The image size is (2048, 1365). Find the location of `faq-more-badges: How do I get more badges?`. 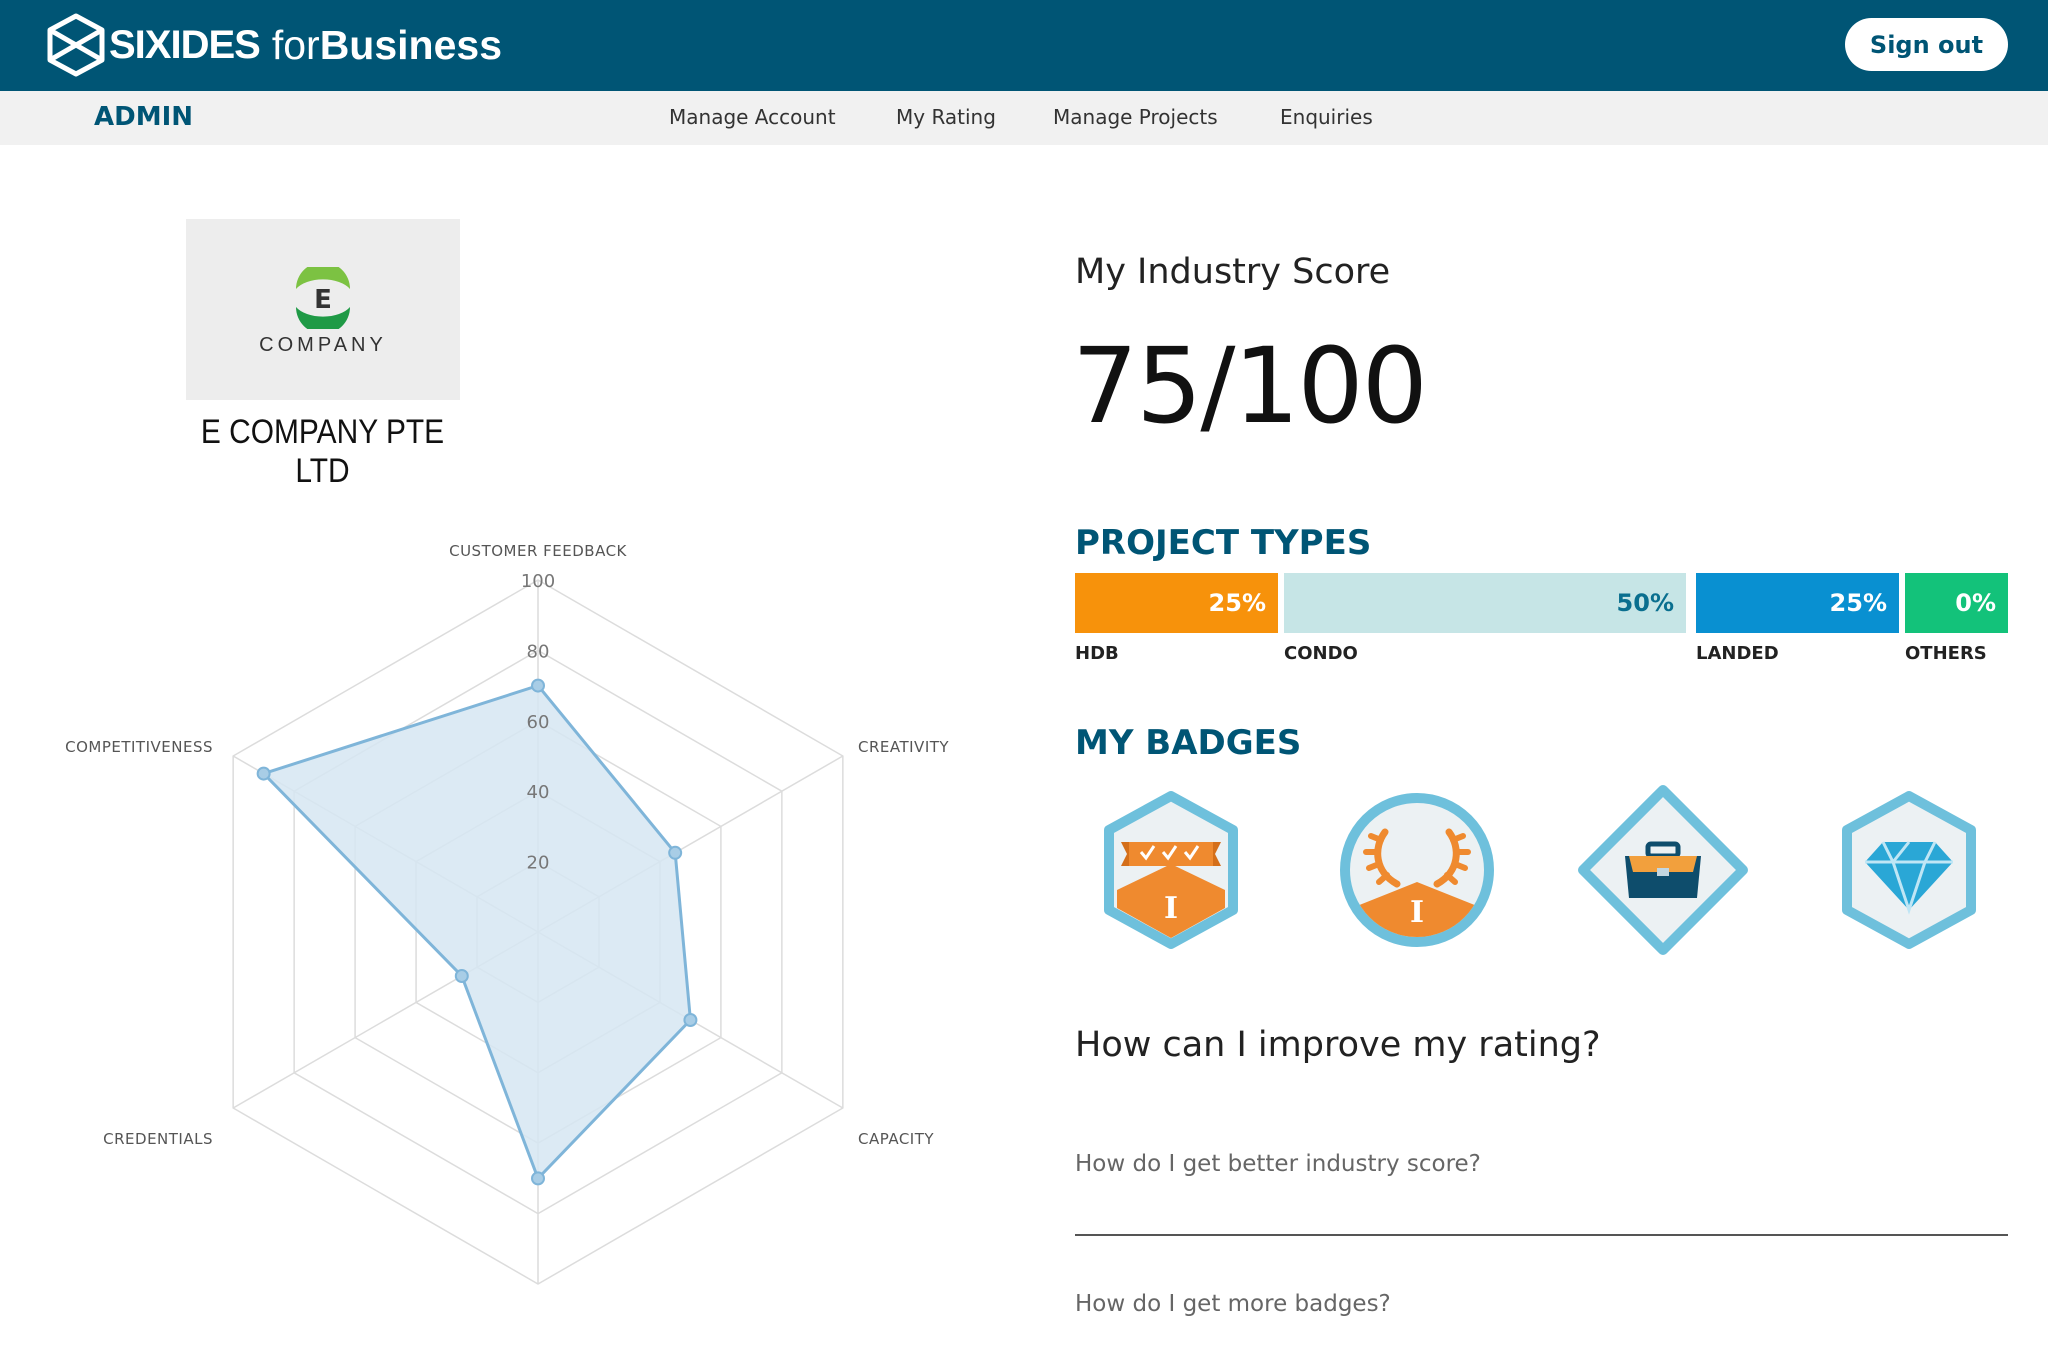

faq-more-badges: How do I get more badges? is located at coordinates (1233, 1304).